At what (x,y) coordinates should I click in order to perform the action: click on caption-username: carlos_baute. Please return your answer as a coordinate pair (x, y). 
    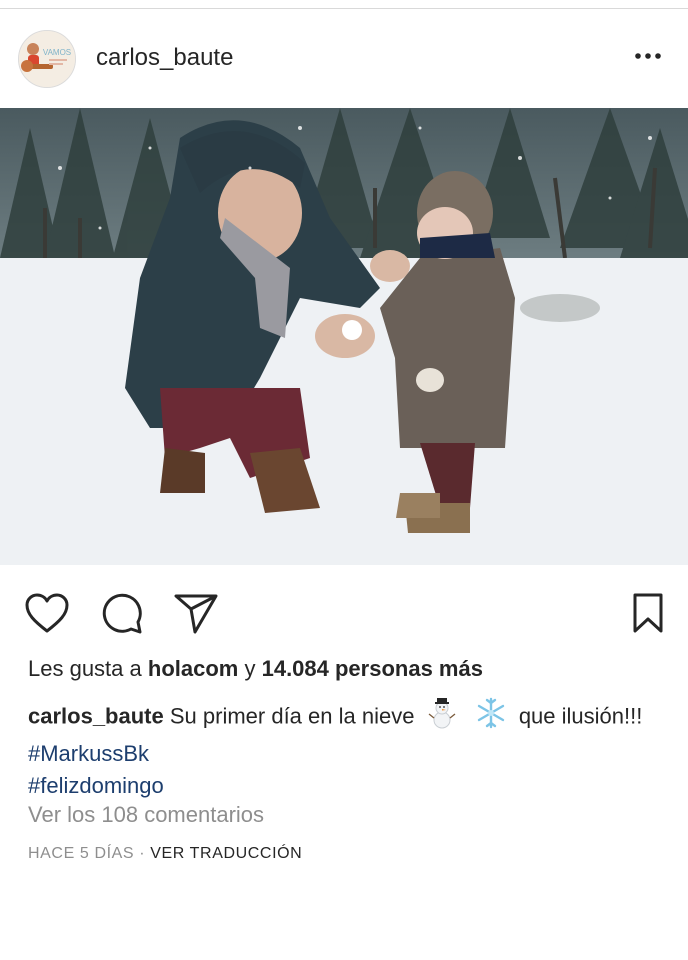
    Looking at the image, I should click on (96, 715).